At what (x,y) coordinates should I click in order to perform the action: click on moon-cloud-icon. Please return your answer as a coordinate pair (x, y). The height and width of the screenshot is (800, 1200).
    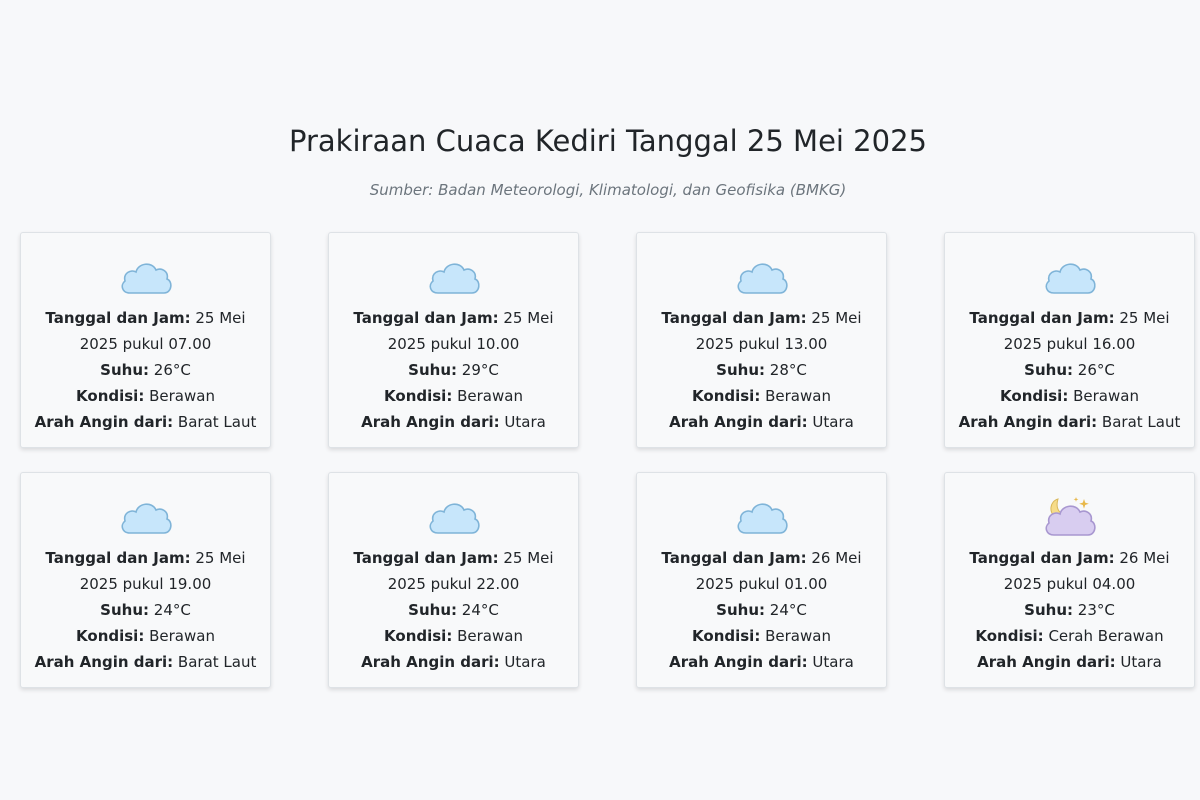
    Looking at the image, I should click on (1070, 517).